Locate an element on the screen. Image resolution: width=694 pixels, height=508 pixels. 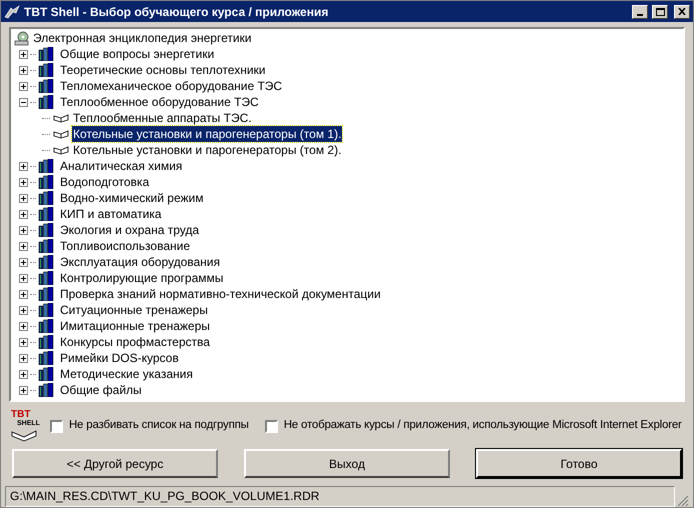
tree-item: Экология и охрана труда is located at coordinates (130, 230).